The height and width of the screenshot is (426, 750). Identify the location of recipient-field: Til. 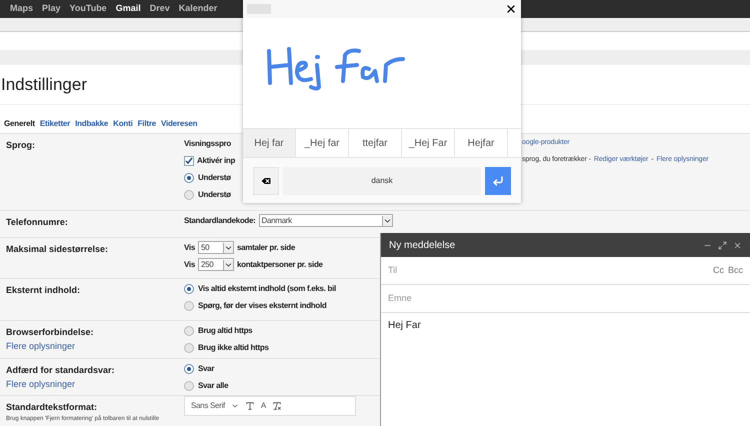
(488, 271).